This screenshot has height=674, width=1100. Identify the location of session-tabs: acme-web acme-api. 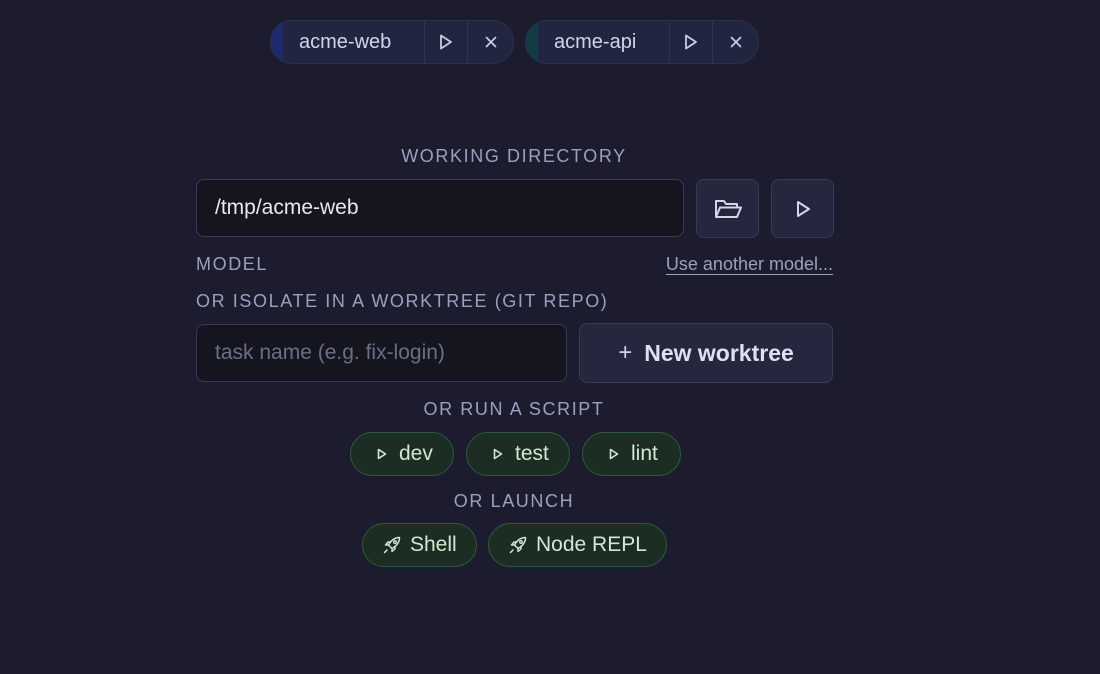
(514, 42).